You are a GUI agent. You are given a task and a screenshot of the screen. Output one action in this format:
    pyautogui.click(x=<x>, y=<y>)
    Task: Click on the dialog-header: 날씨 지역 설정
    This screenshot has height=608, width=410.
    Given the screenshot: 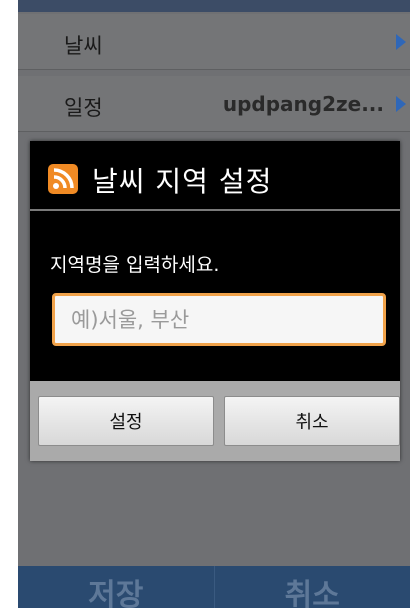 What is the action you would take?
    pyautogui.click(x=215, y=176)
    